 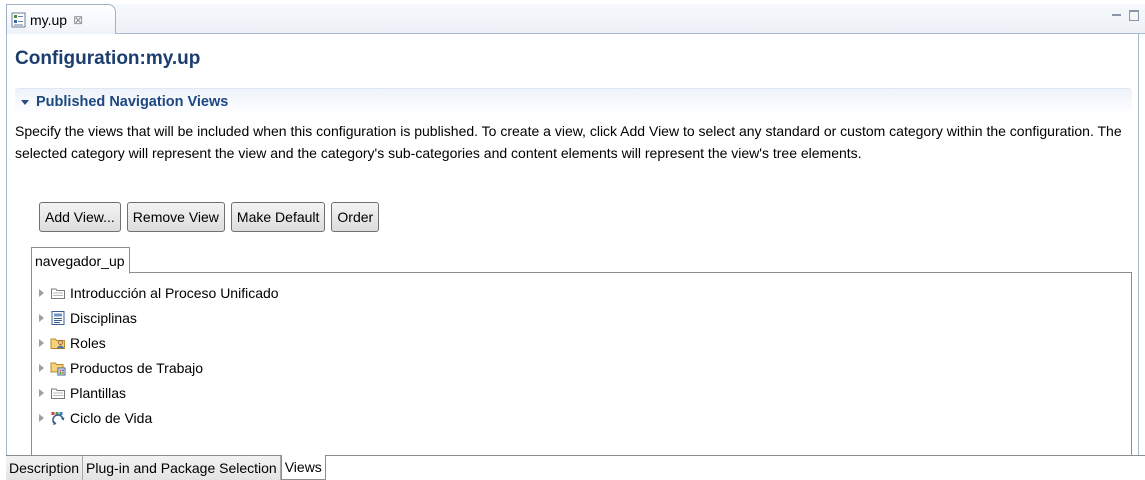 What do you see at coordinates (132, 102) in the screenshot?
I see `section-title: Published Navigation Views` at bounding box center [132, 102].